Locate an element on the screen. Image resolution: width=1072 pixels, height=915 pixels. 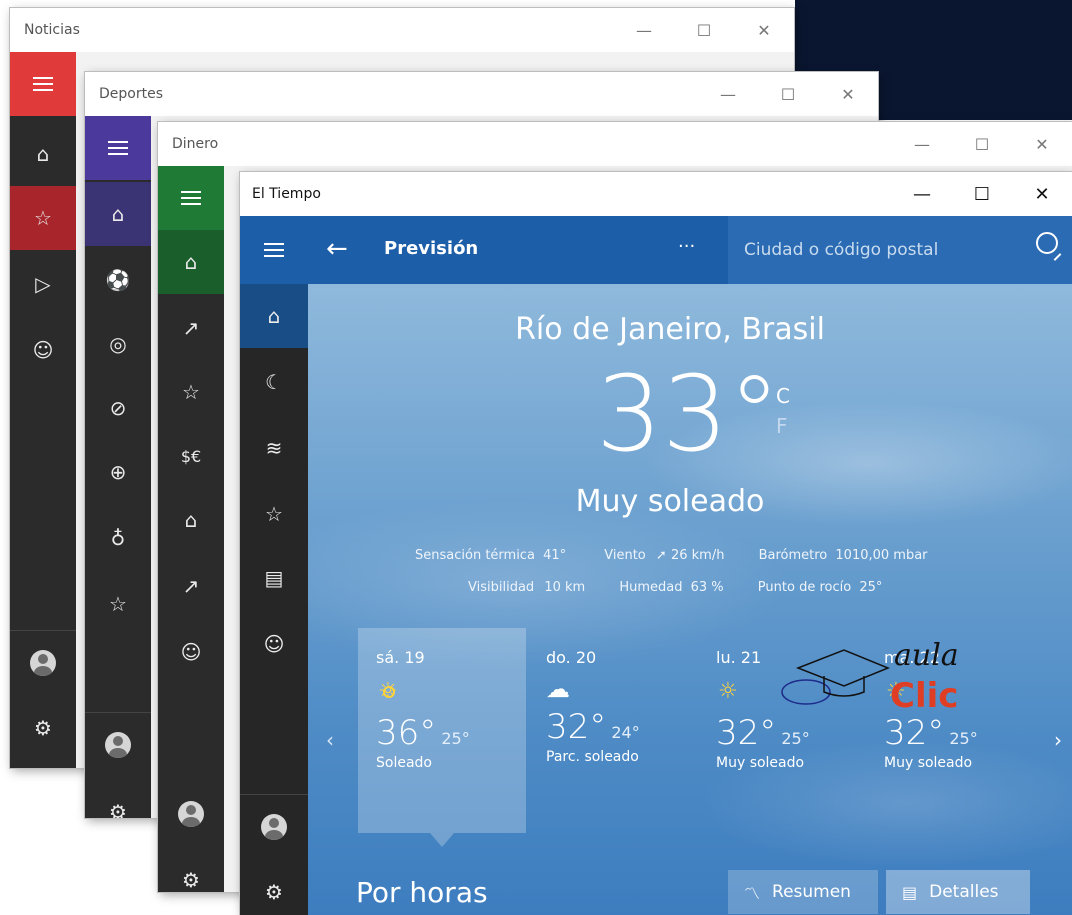
next-day-arrow: › is located at coordinates (1058, 740).